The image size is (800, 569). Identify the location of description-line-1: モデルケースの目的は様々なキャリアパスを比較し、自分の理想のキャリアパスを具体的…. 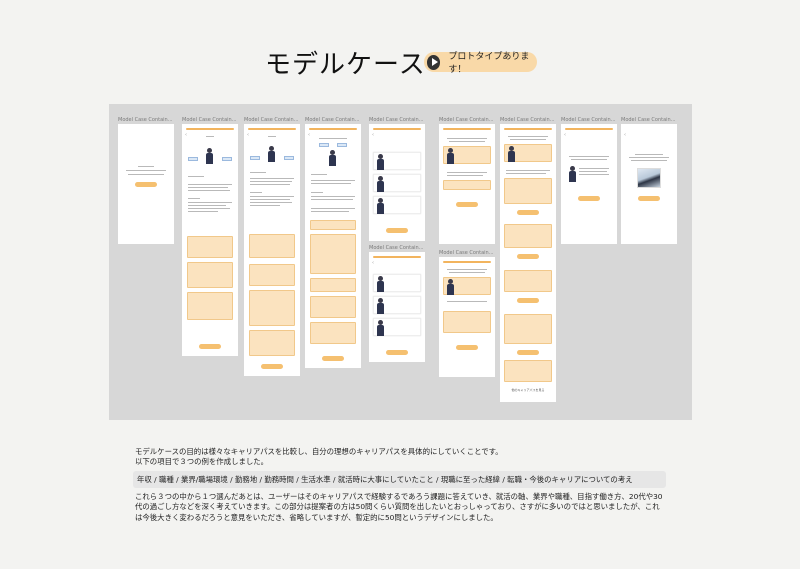
(319, 451).